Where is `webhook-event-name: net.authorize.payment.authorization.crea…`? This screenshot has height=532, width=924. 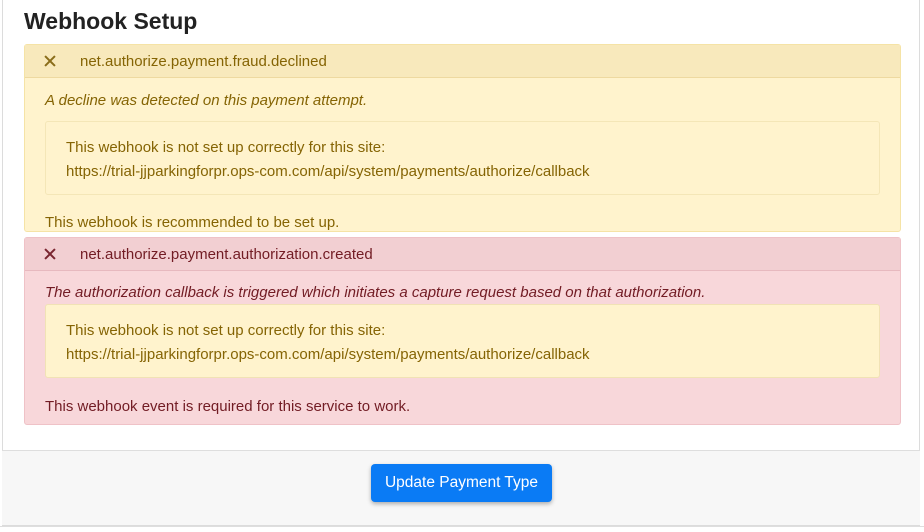
webhook-event-name: net.authorize.payment.authorization.crea… is located at coordinates (226, 254).